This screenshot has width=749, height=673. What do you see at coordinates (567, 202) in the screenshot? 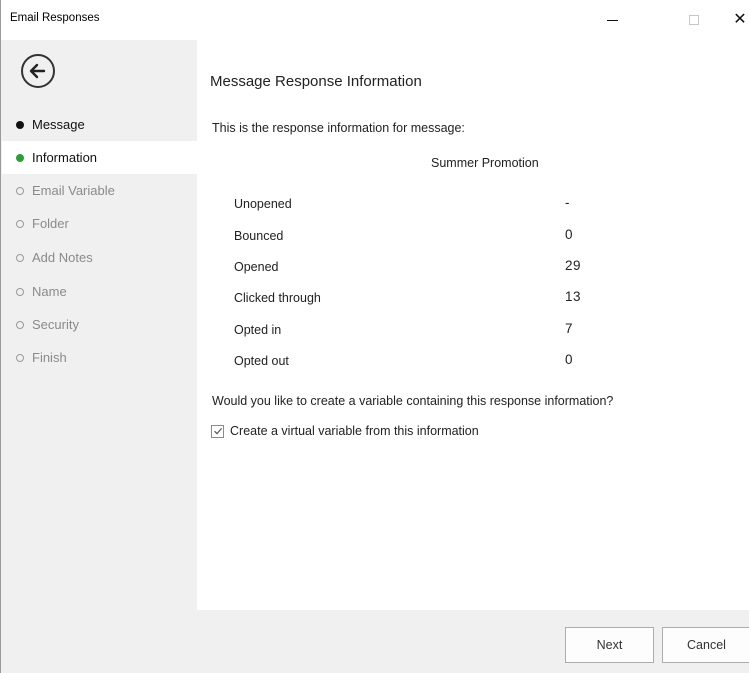
I see `stat-value-unopened: -` at bounding box center [567, 202].